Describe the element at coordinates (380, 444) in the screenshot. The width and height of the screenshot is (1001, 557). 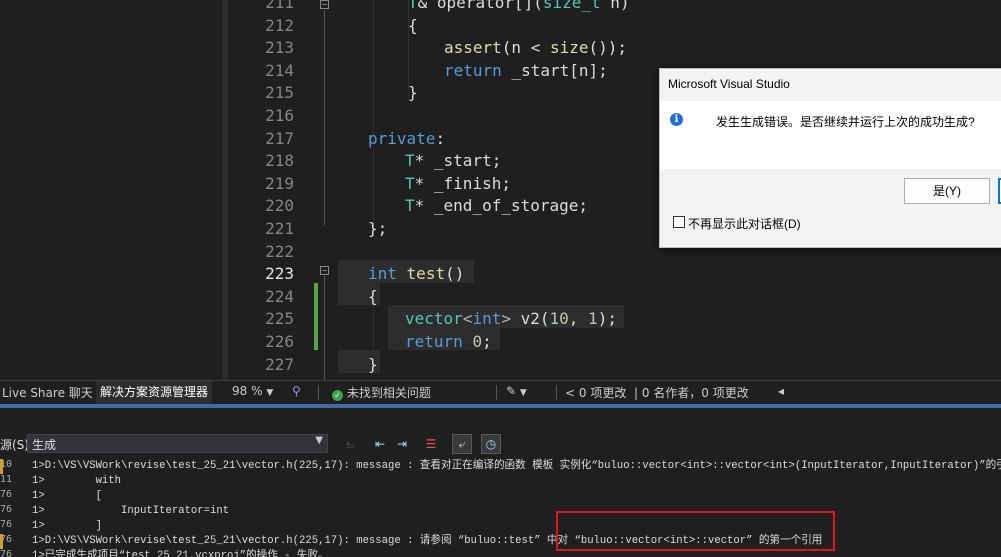
I see `previous-message-icon: ⇤` at that location.